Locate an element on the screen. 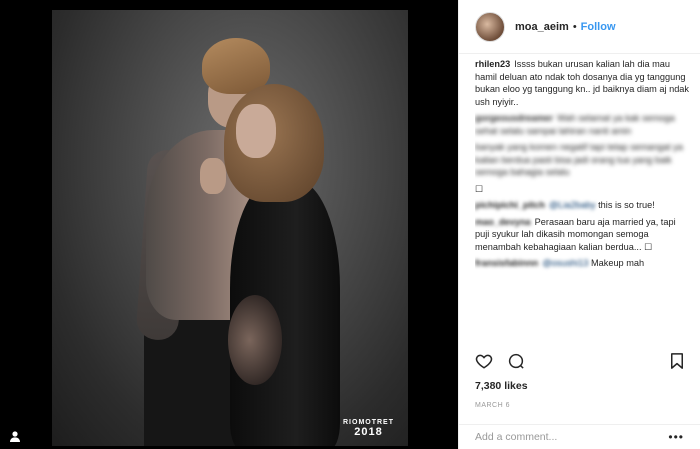 The image size is (700, 449). watermark-name: RIOMOTRET is located at coordinates (368, 422).